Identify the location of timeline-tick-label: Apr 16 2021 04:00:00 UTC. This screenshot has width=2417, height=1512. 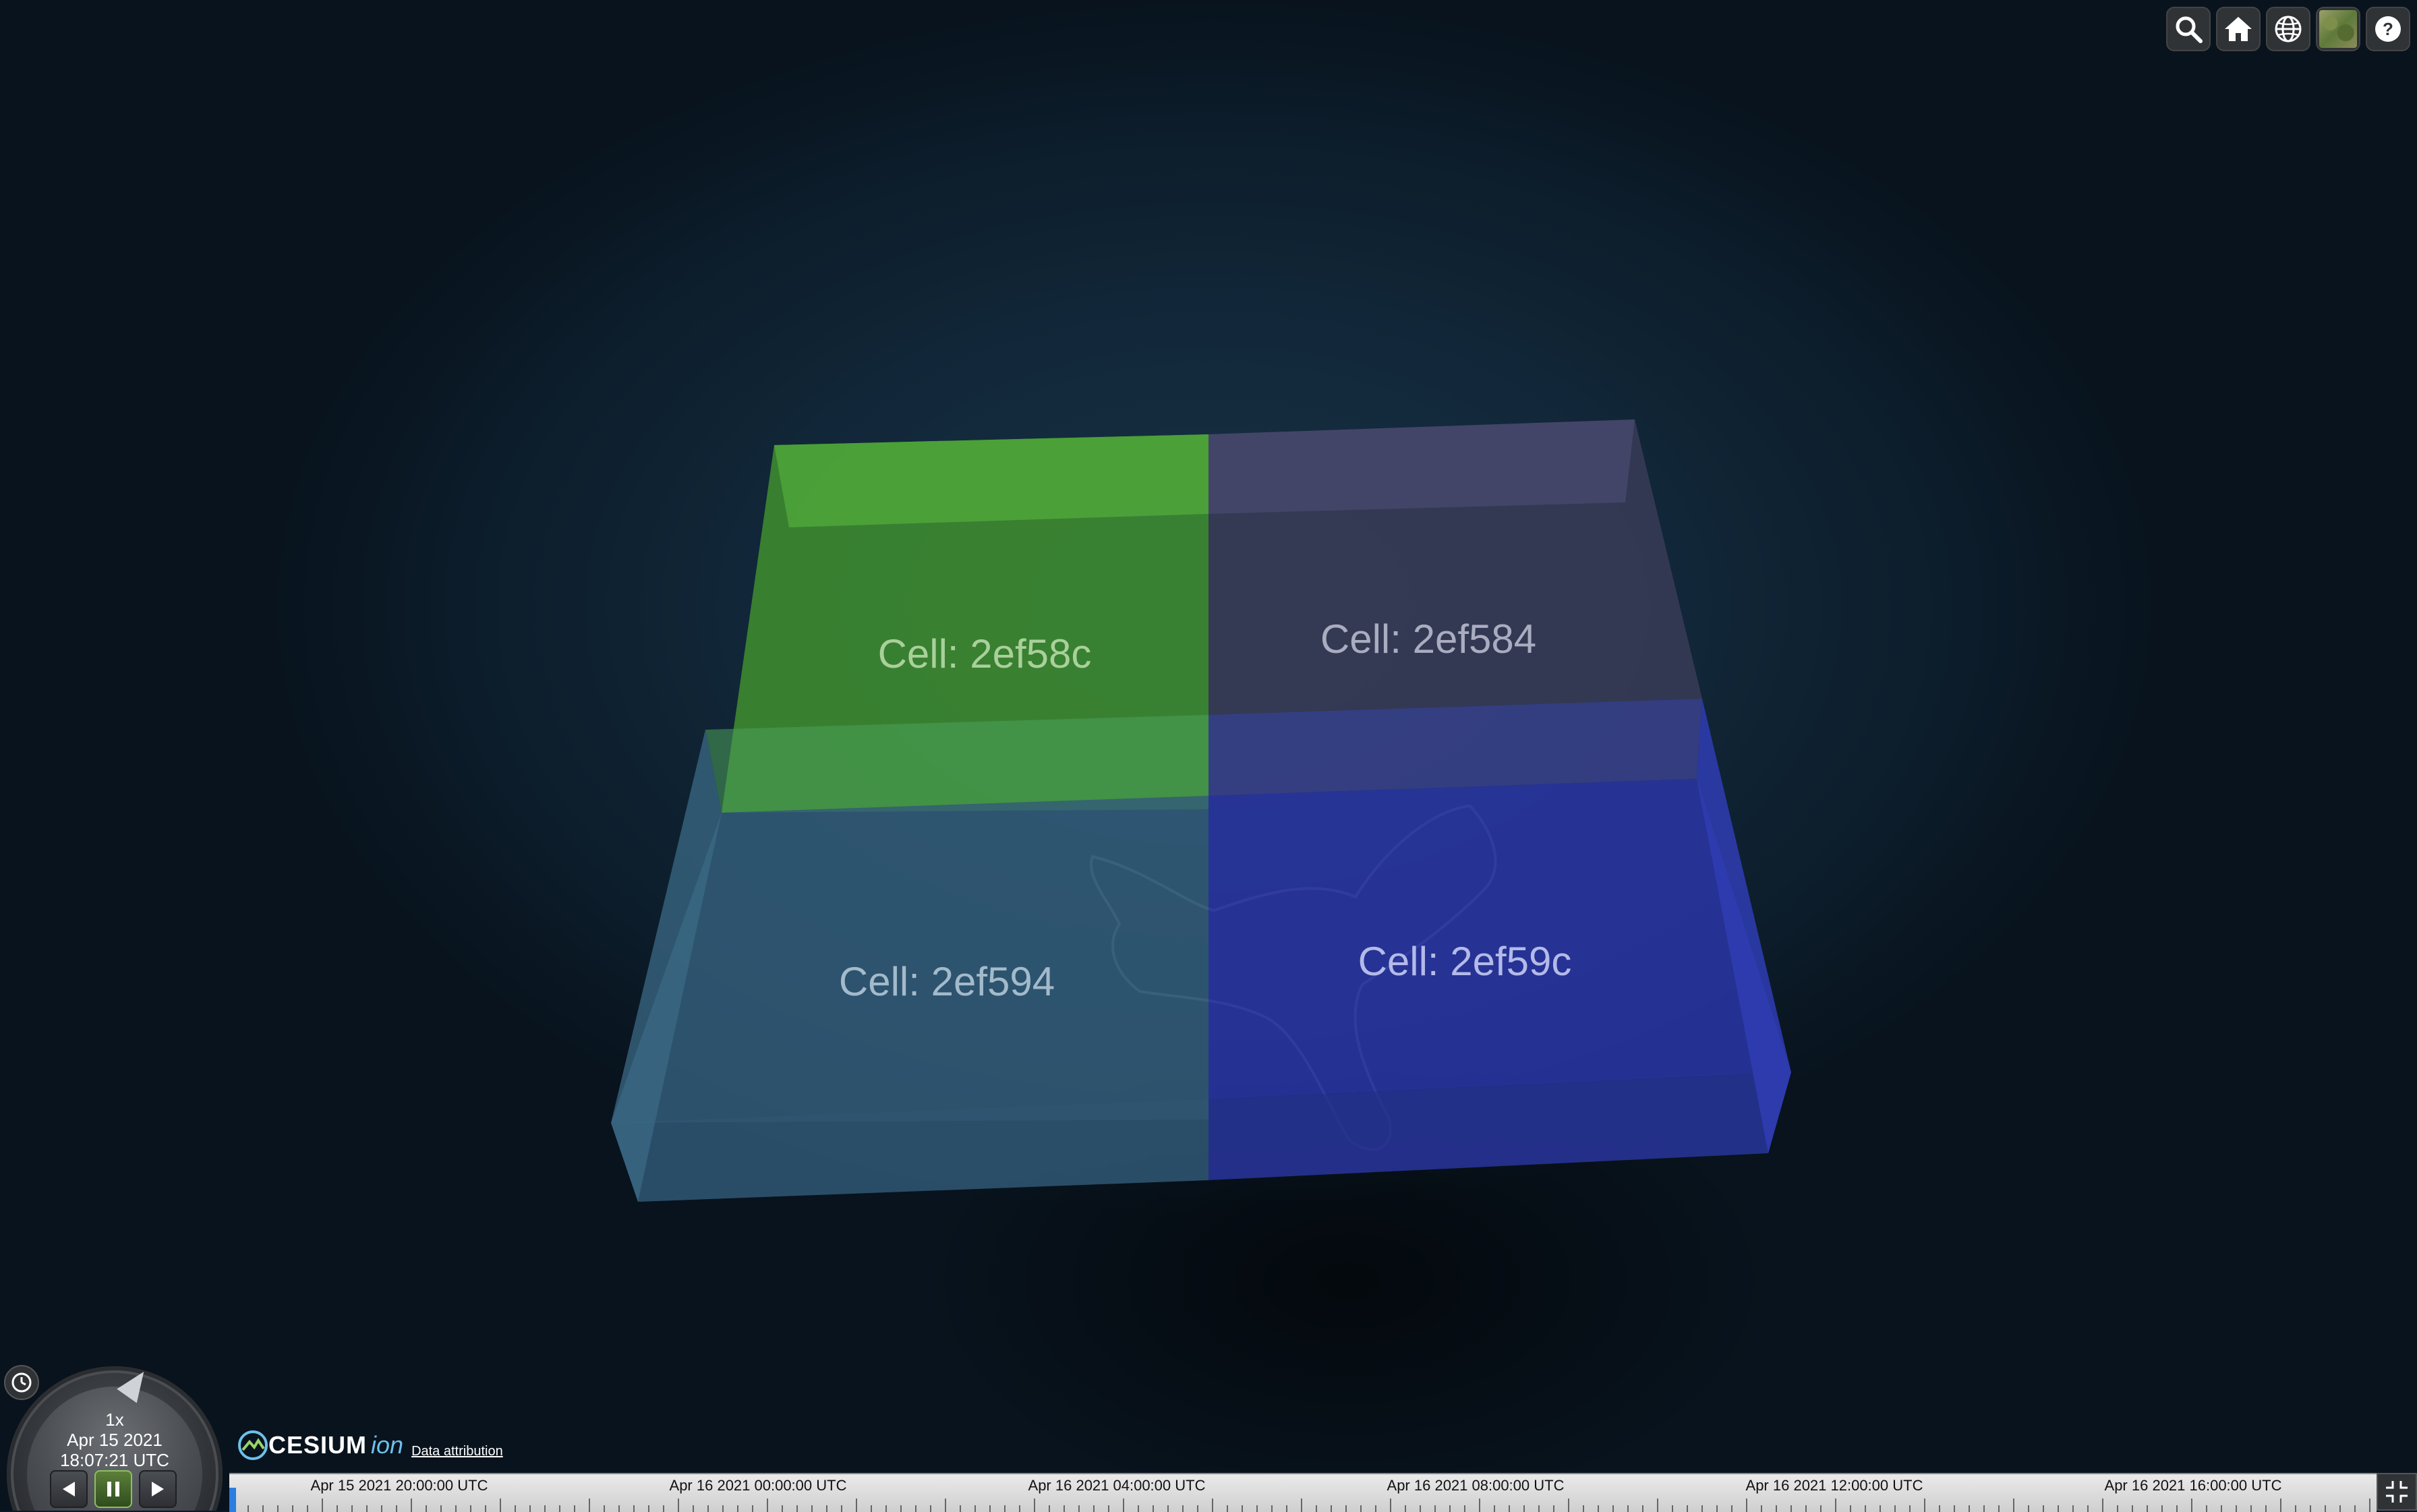
(1117, 1486).